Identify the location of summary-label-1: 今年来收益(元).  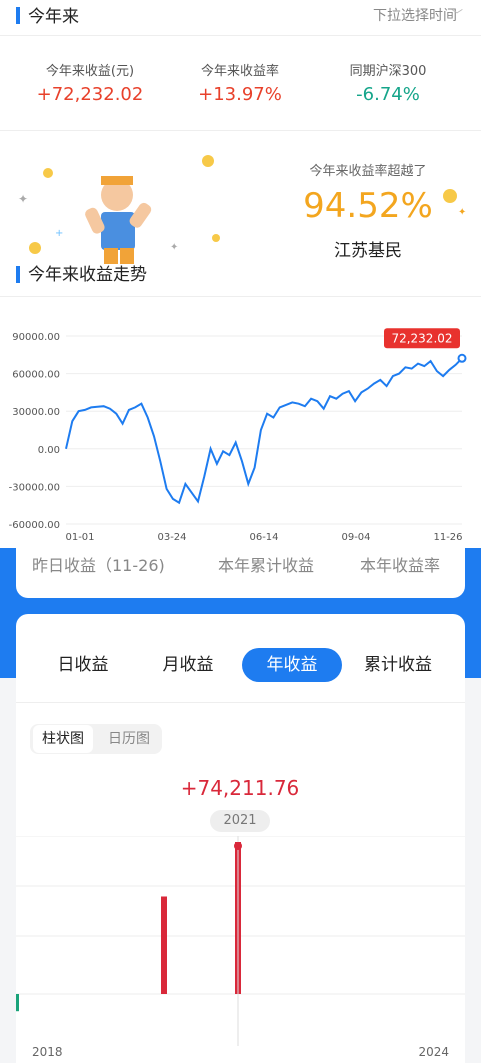
(90, 71).